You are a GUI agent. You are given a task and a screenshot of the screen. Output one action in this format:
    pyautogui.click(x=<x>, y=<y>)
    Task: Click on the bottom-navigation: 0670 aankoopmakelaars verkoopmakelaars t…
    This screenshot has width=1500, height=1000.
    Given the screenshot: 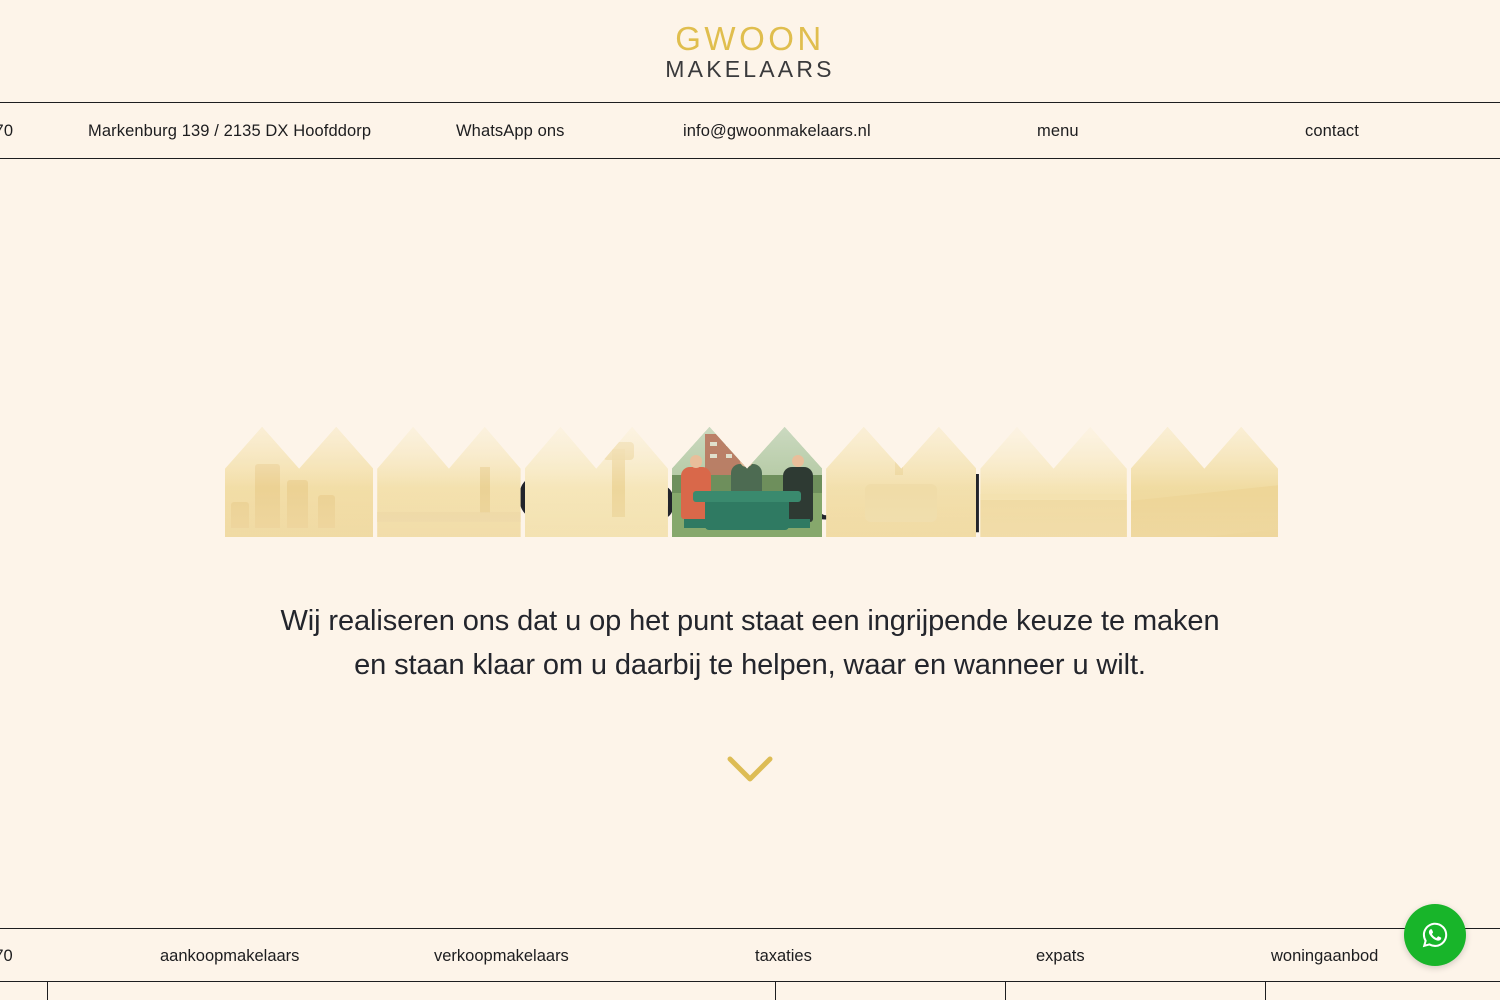 What is the action you would take?
    pyautogui.click(x=750, y=955)
    